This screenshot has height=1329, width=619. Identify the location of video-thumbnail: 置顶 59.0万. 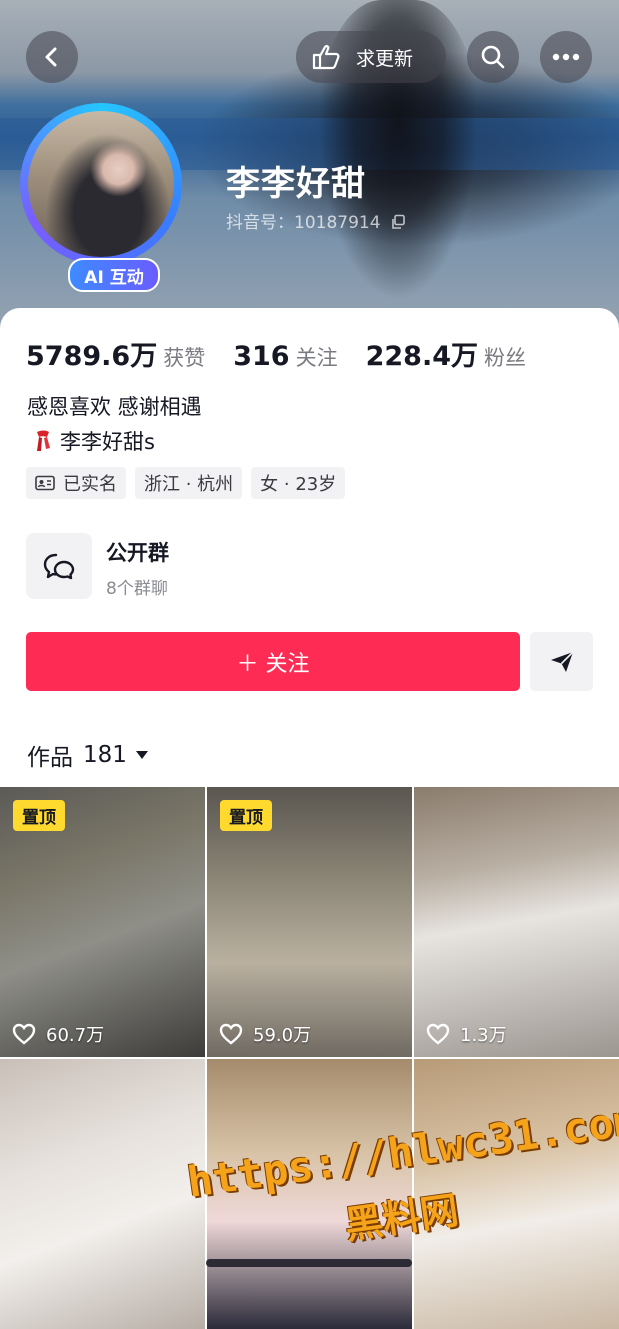
(309, 922).